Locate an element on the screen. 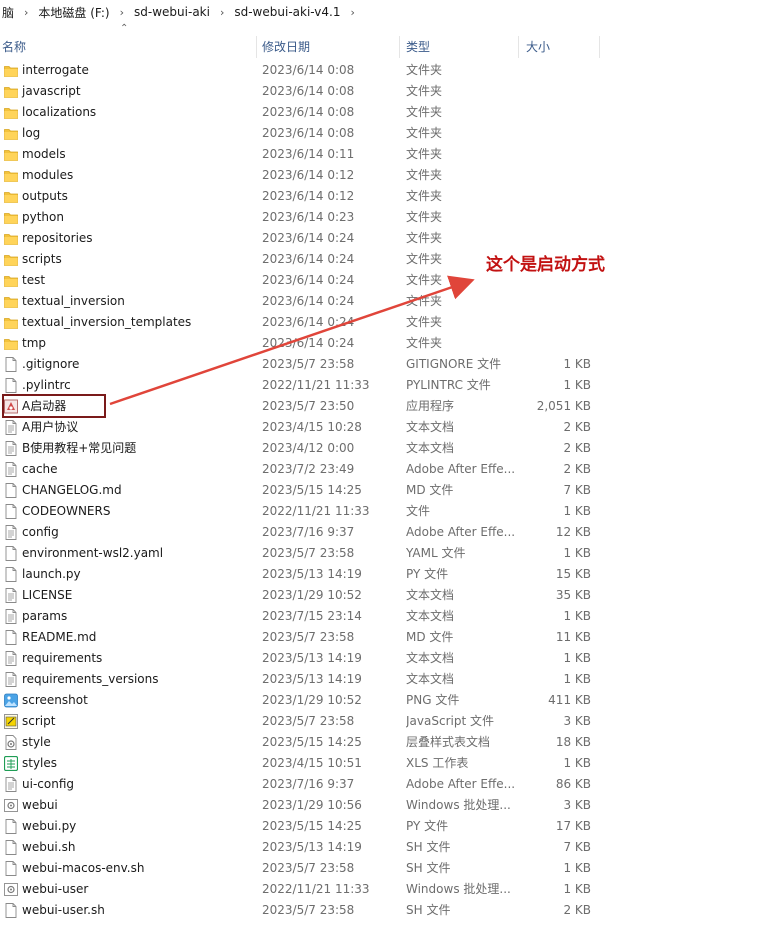  column-header: 名称 修改日期 类型 大小 is located at coordinates (379, 47).